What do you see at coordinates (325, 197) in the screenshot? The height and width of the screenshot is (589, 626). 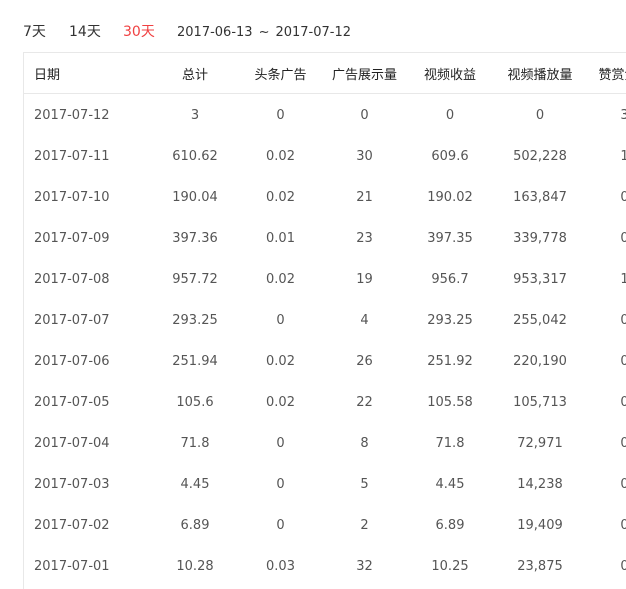 I see `table-row: 2017-07-10 190.04 0.02 21 190.02 163,847 0` at bounding box center [325, 197].